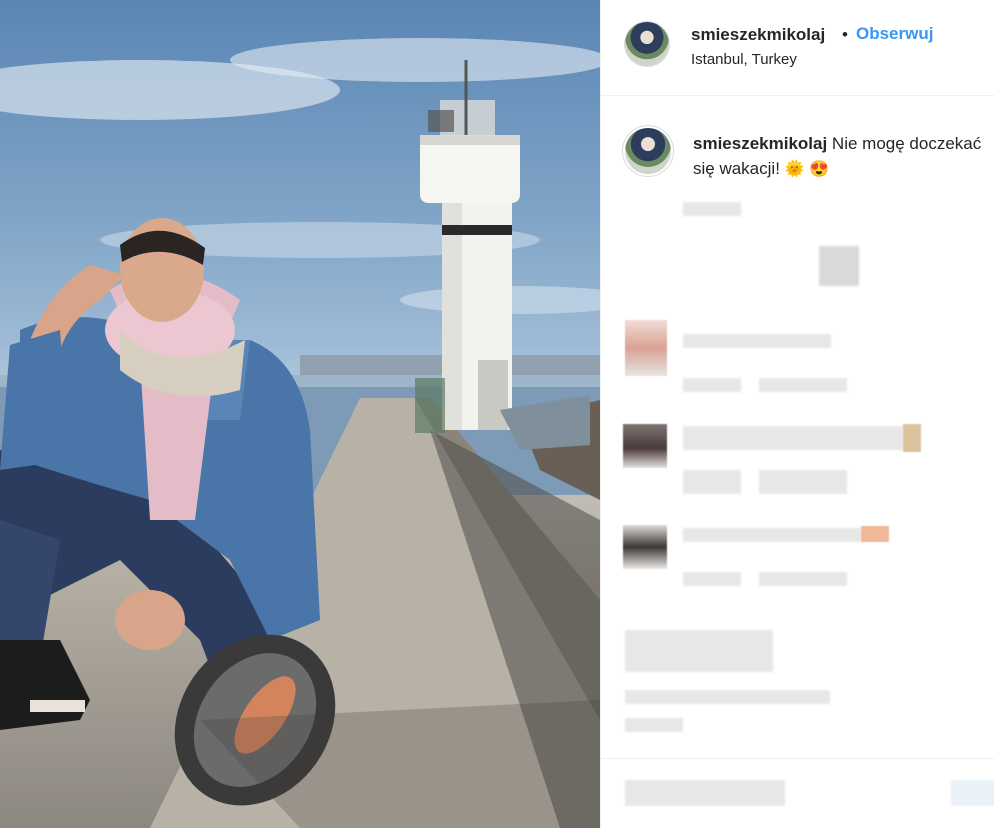 This screenshot has height=828, width=994. Describe the element at coordinates (739, 168) in the screenshot. I see `caption-text-line2: się wakacji!` at that location.